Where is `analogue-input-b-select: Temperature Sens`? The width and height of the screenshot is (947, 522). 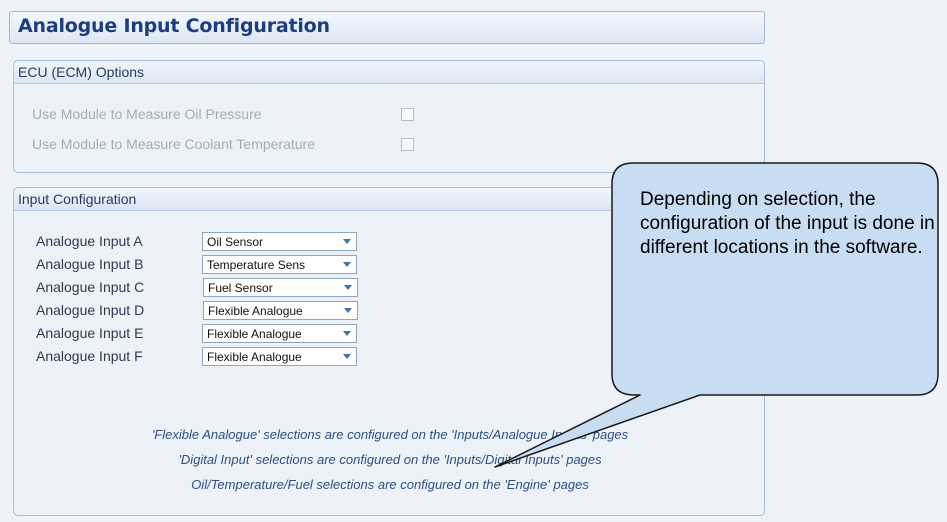 analogue-input-b-select: Temperature Sens is located at coordinates (279, 264).